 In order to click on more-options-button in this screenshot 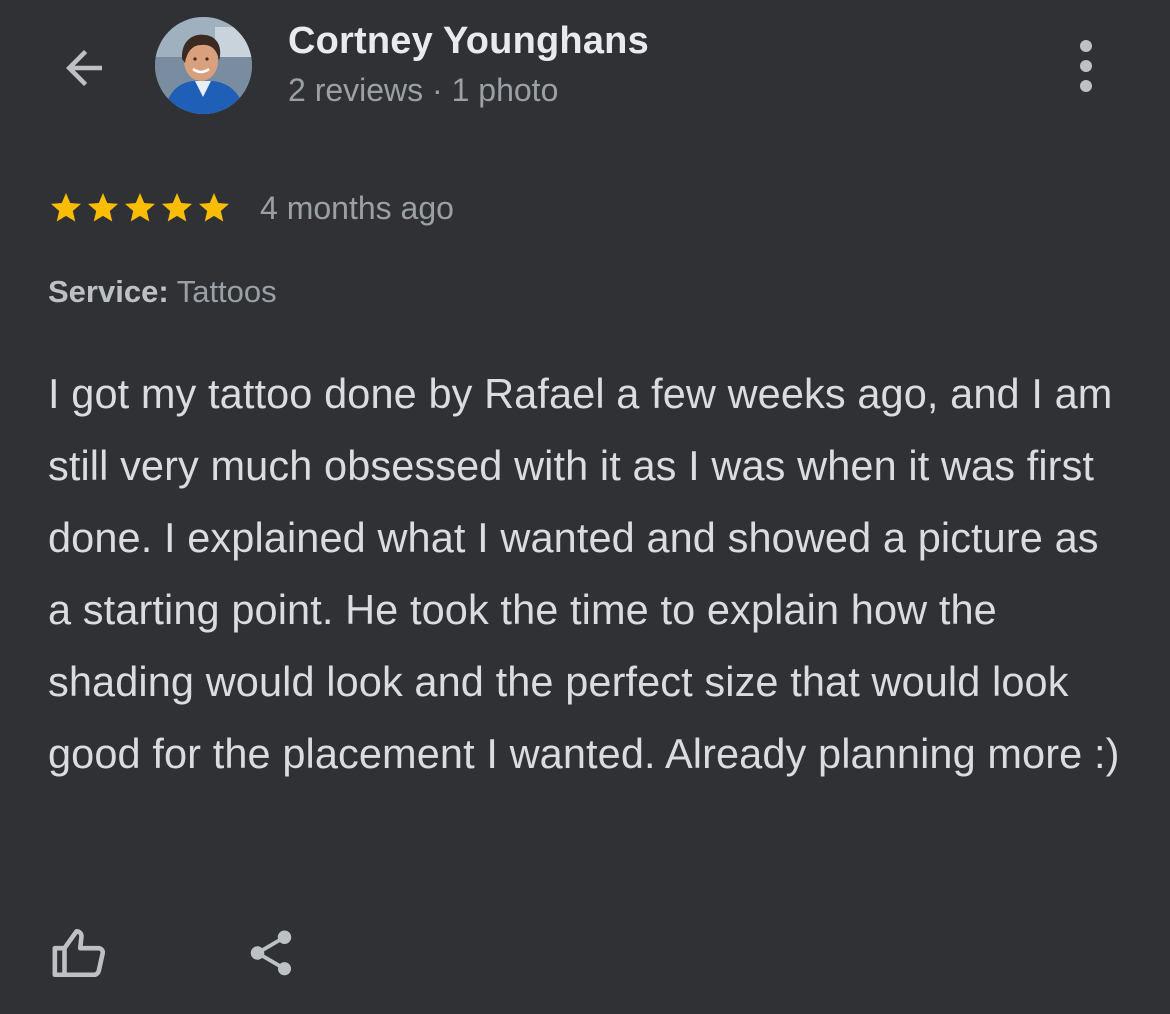, I will do `click(1086, 66)`.